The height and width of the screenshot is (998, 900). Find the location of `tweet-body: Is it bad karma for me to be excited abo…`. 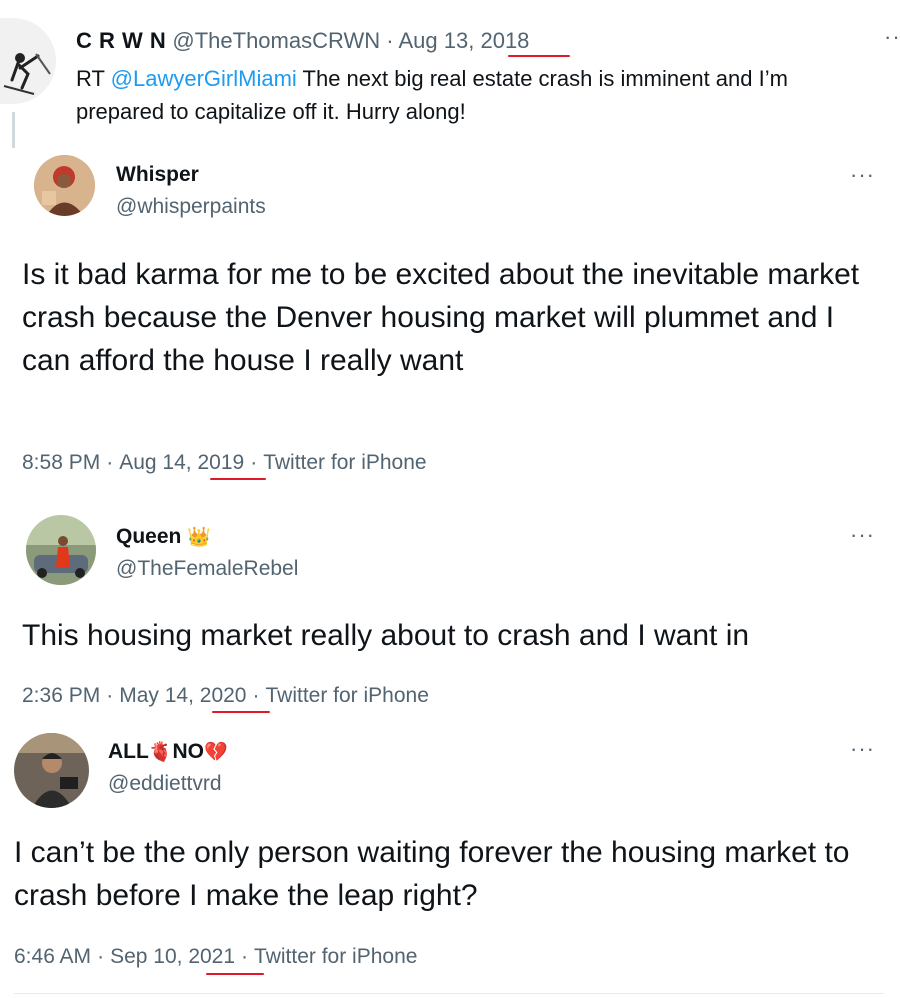

tweet-body: Is it bad karma for me to be excited abo… is located at coordinates (441, 317).